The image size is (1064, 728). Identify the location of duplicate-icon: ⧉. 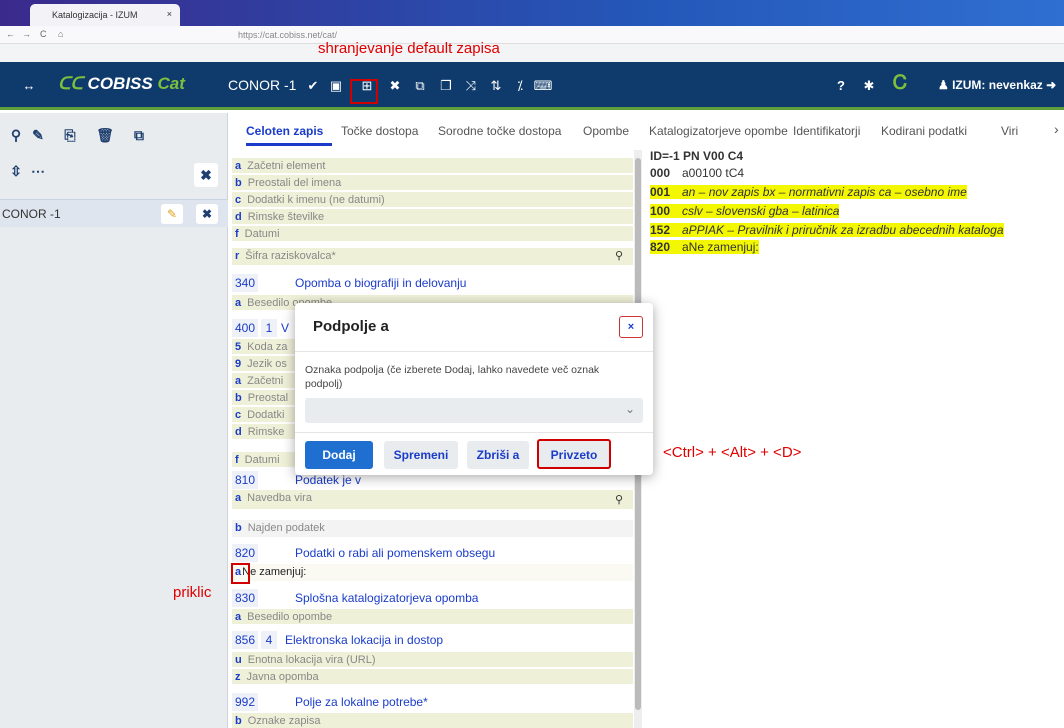
(139, 135).